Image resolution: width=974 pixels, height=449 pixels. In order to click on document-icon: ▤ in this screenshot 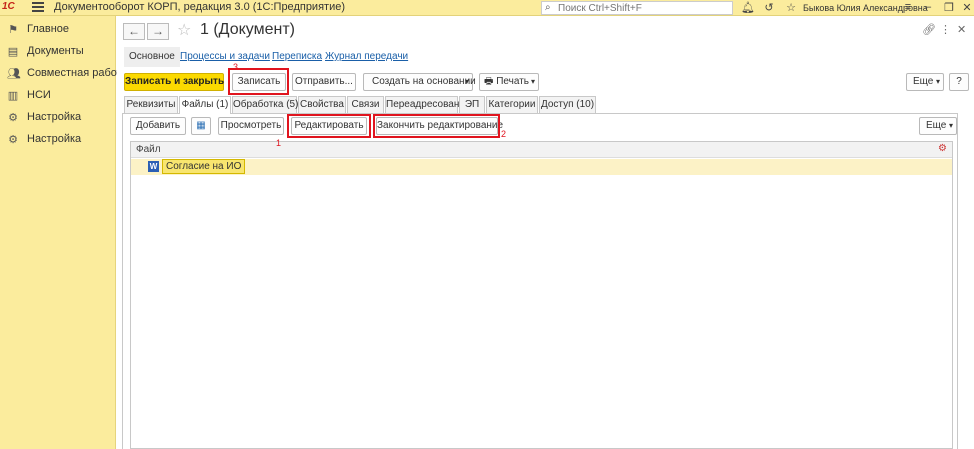, I will do `click(13, 52)`.